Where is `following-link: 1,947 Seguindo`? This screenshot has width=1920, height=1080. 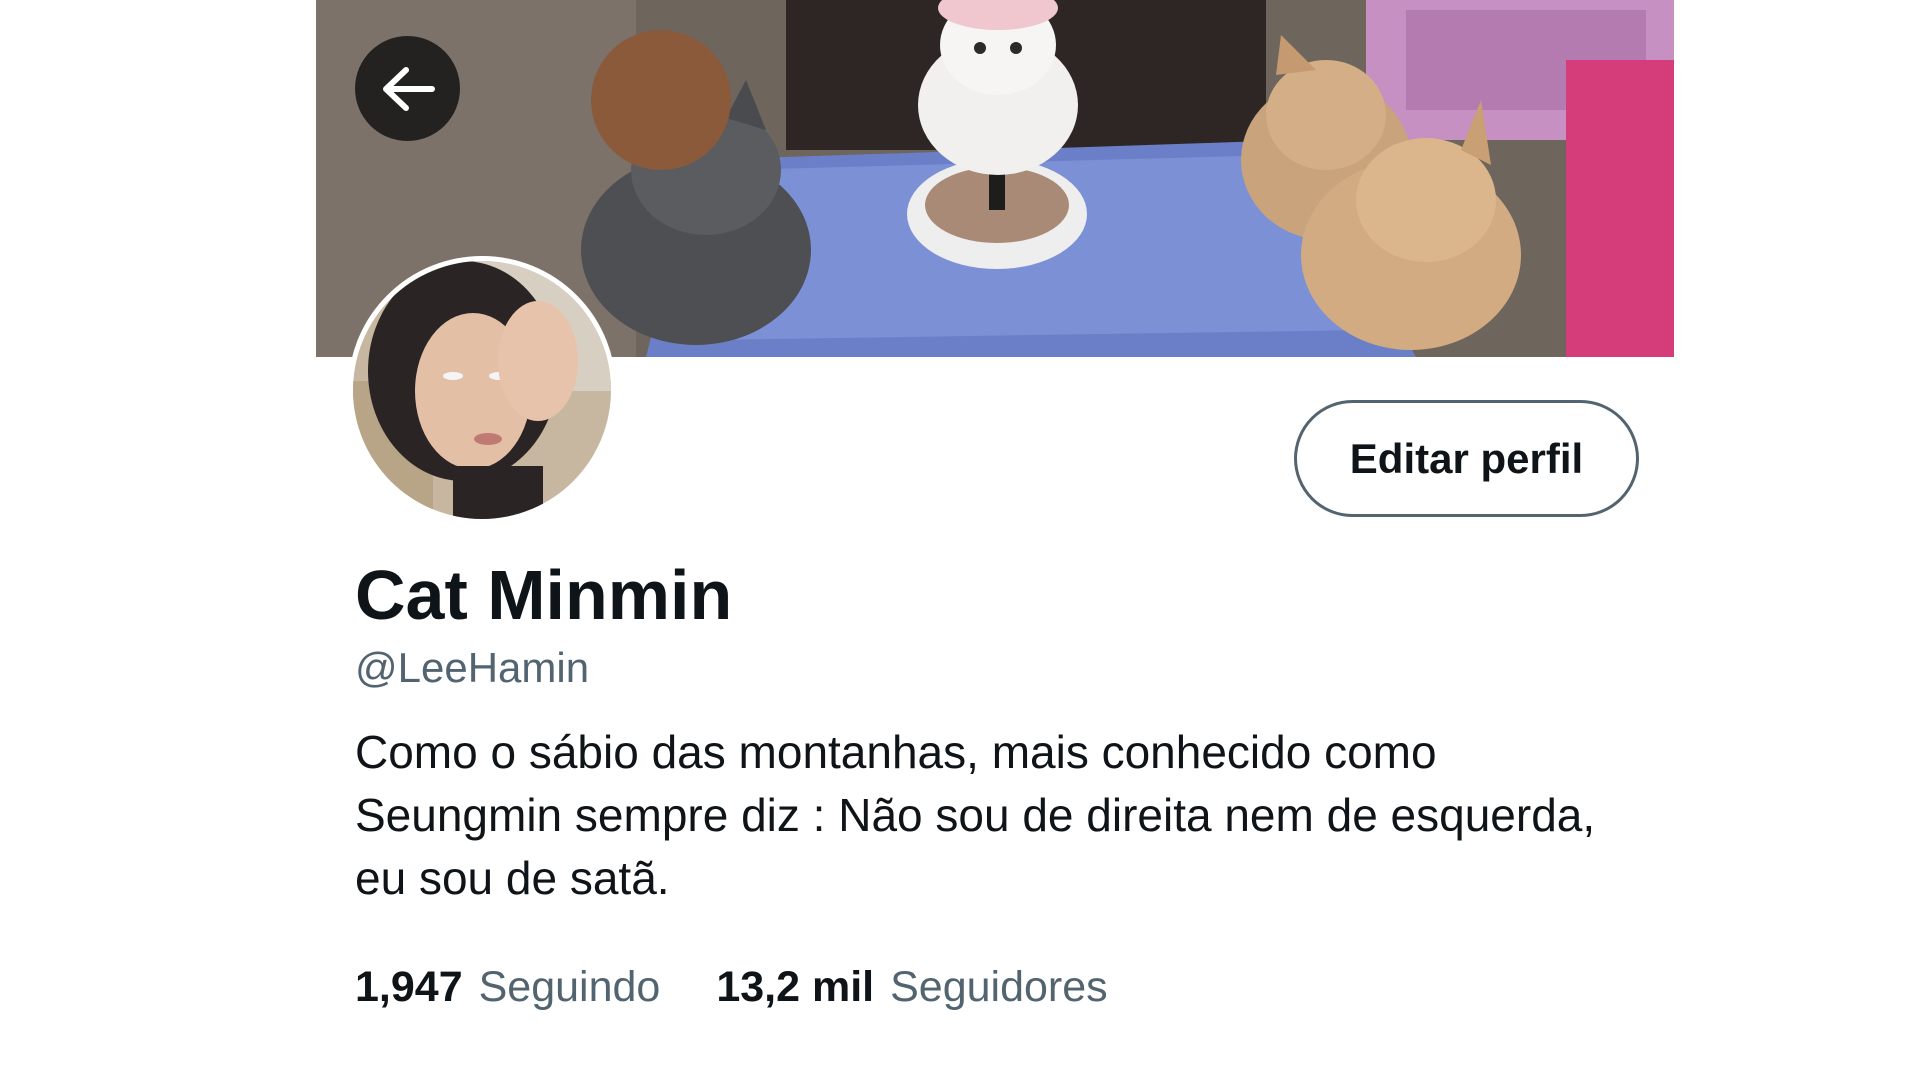
following-link: 1,947 Seguindo is located at coordinates (507, 987).